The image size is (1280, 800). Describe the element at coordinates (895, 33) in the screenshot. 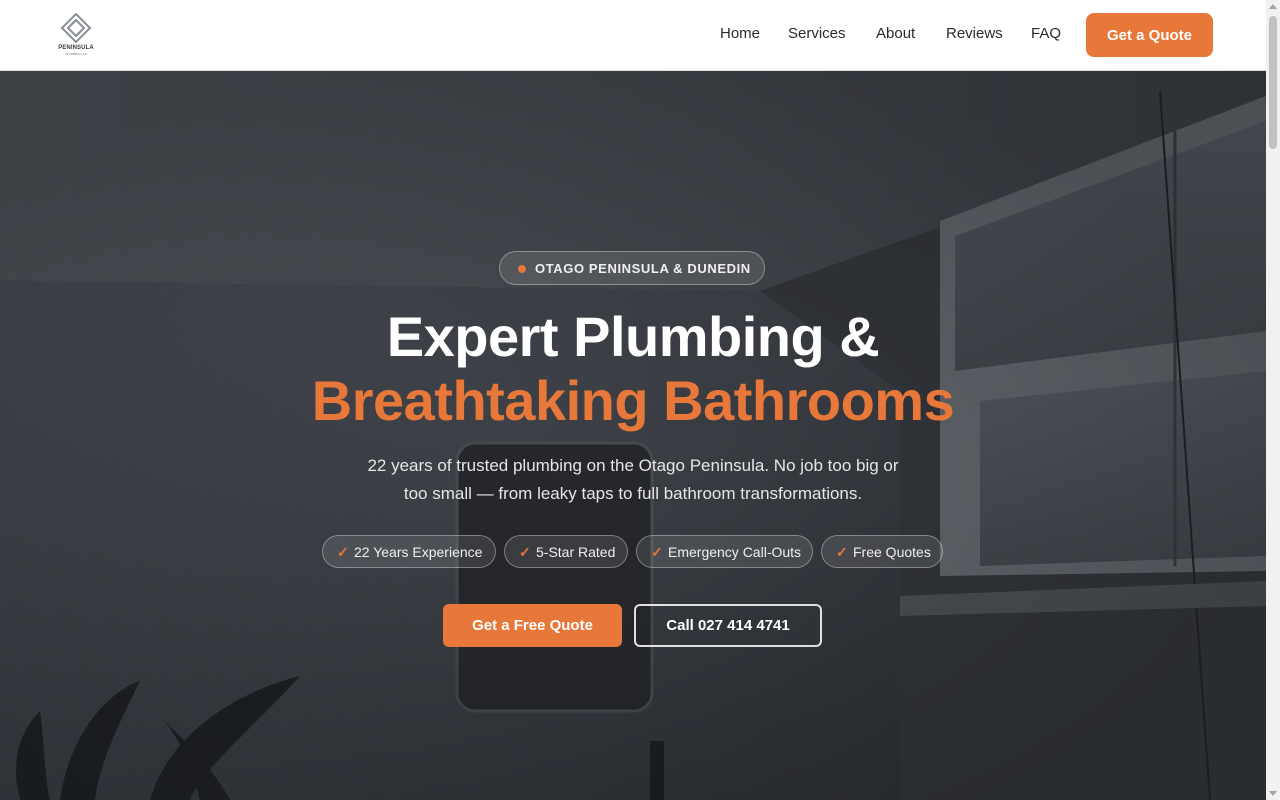

I see `nav-about: About` at that location.